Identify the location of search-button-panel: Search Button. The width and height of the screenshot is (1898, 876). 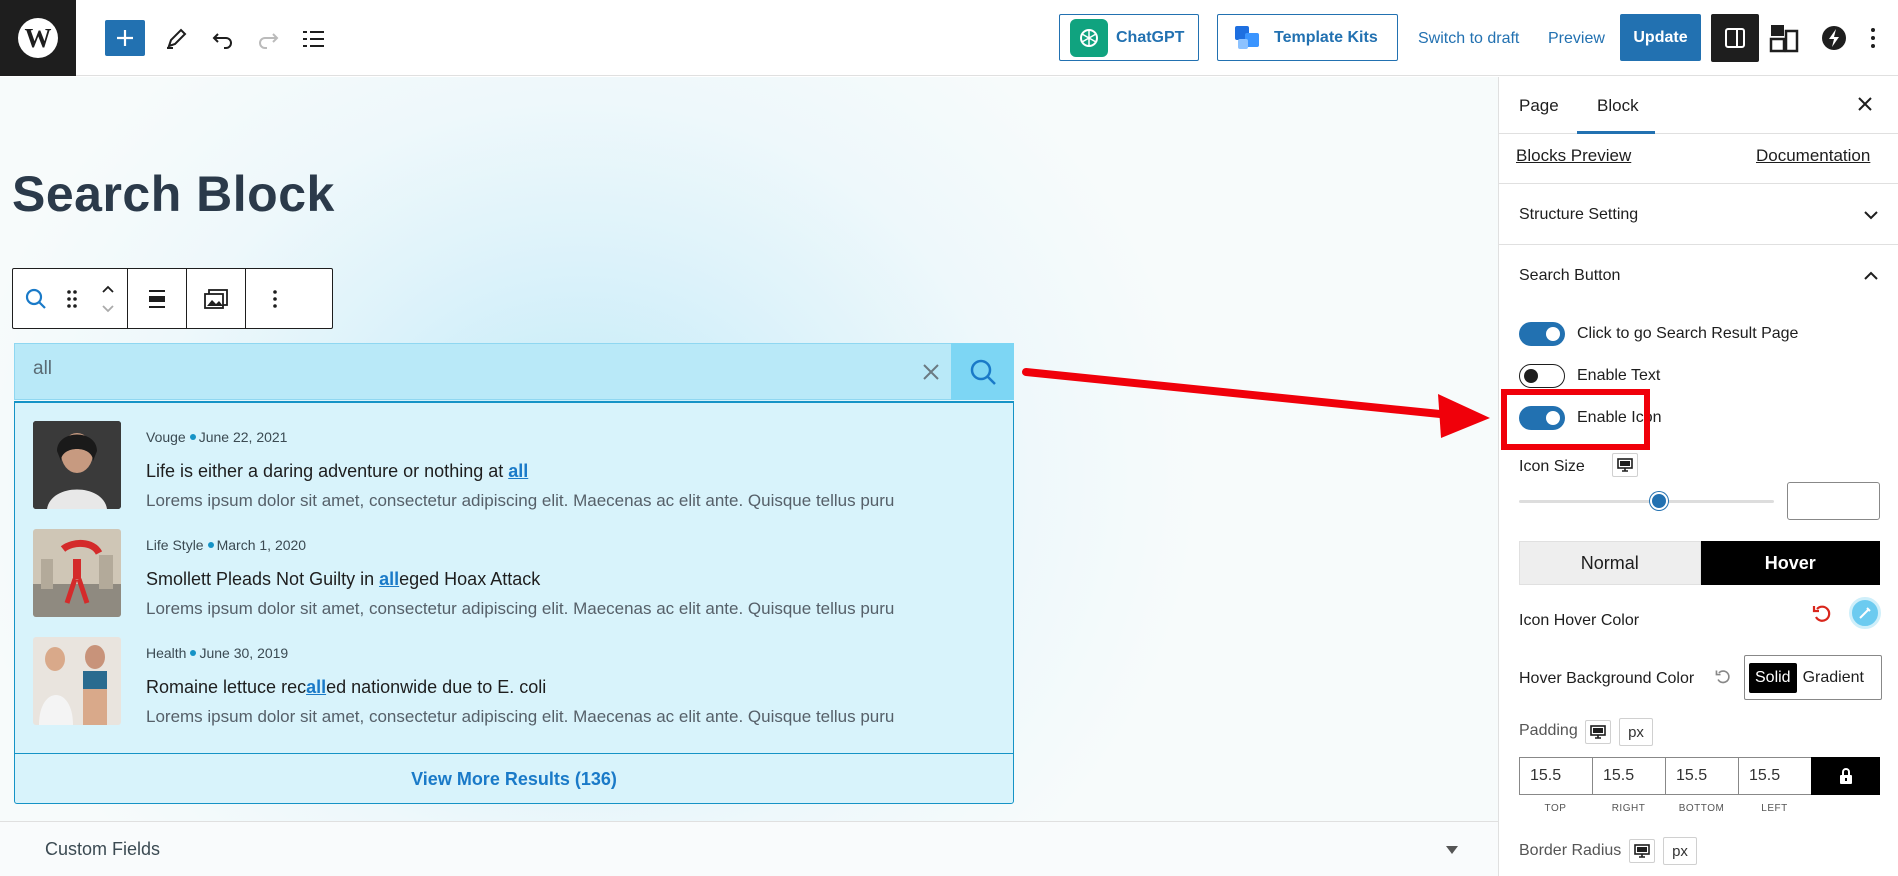
(1698, 275).